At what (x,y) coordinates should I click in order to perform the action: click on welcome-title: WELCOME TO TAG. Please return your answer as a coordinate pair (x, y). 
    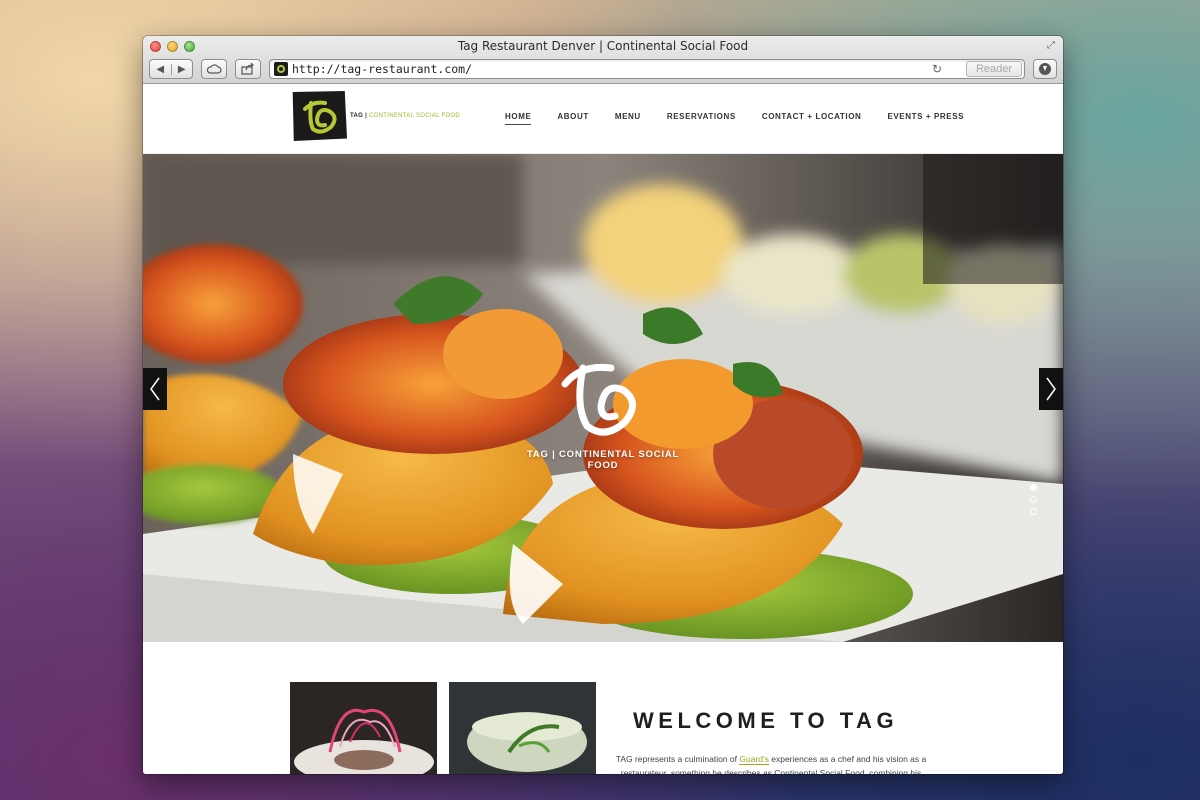
    Looking at the image, I should click on (766, 720).